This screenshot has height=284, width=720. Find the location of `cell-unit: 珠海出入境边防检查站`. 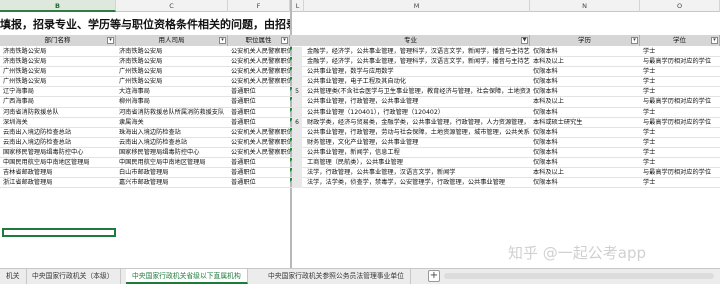

cell-unit: 珠海出入境边防检查站 is located at coordinates (172, 133).